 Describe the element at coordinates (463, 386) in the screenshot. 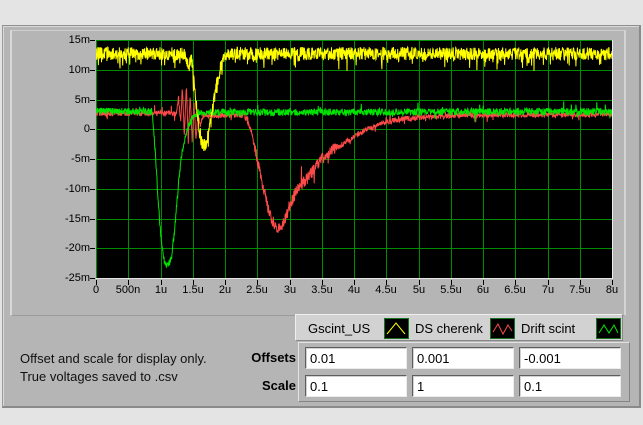

I see `scale-input-ds-cherenk` at that location.